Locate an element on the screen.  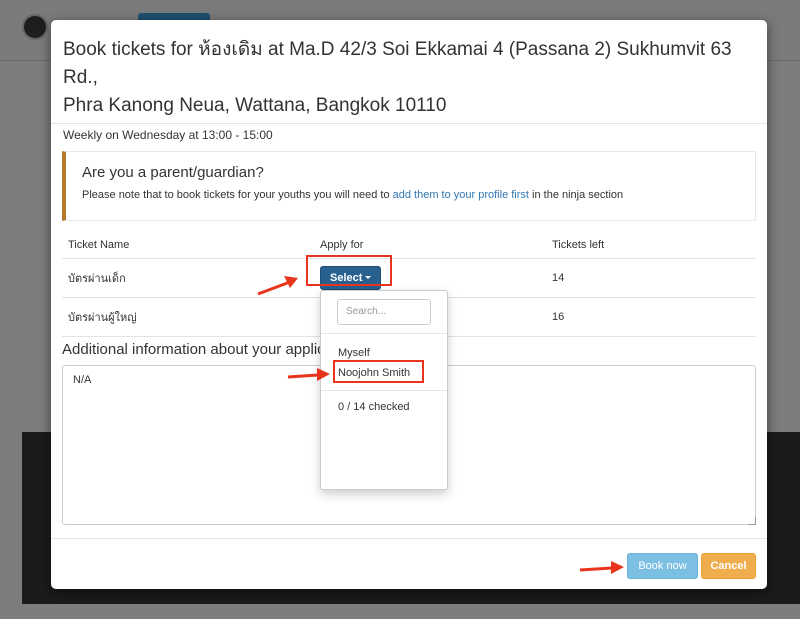
ticket-name: บัตรผ่านเด็ก is located at coordinates (188, 278).